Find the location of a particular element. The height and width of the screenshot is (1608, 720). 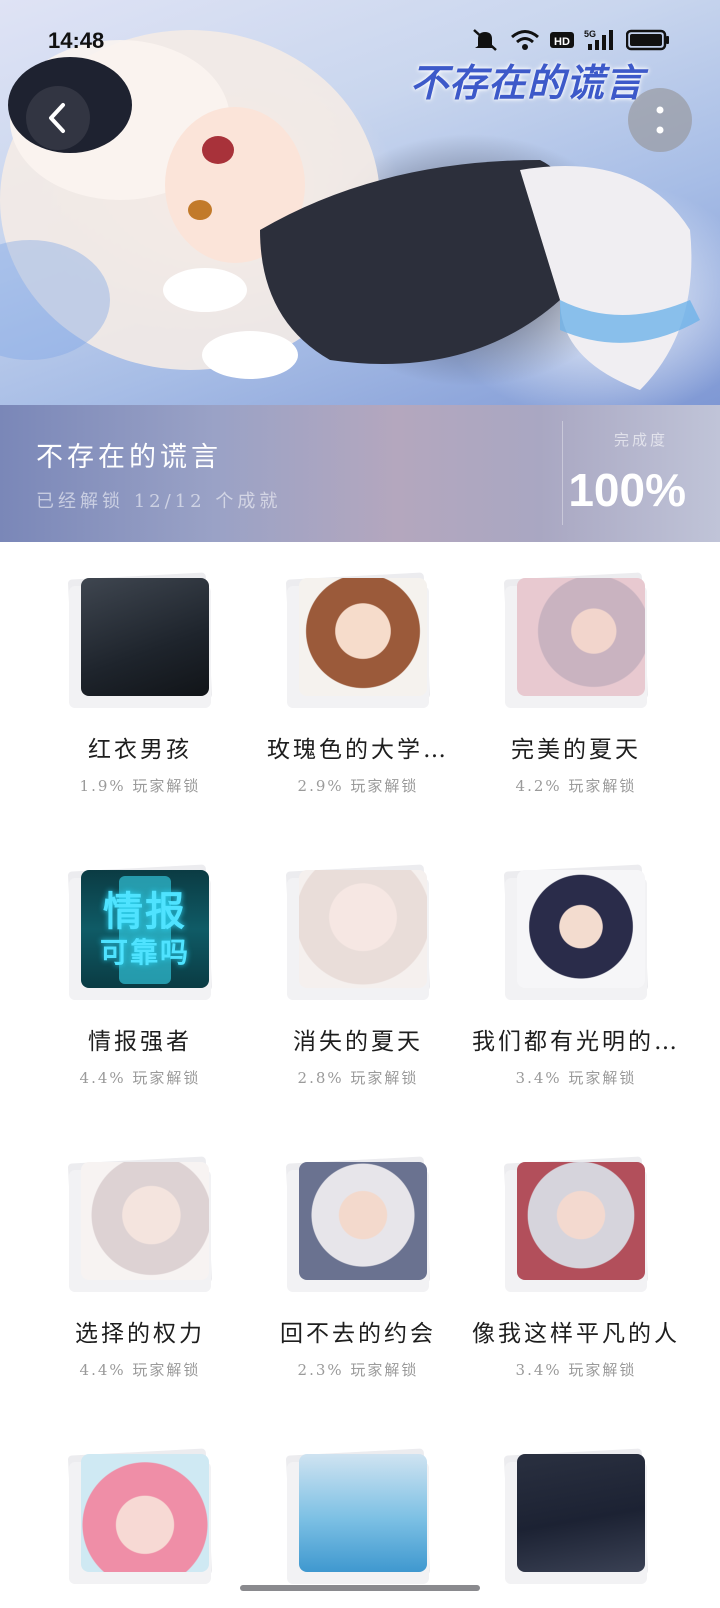

status-icons: HD 5G is located at coordinates (570, 40).